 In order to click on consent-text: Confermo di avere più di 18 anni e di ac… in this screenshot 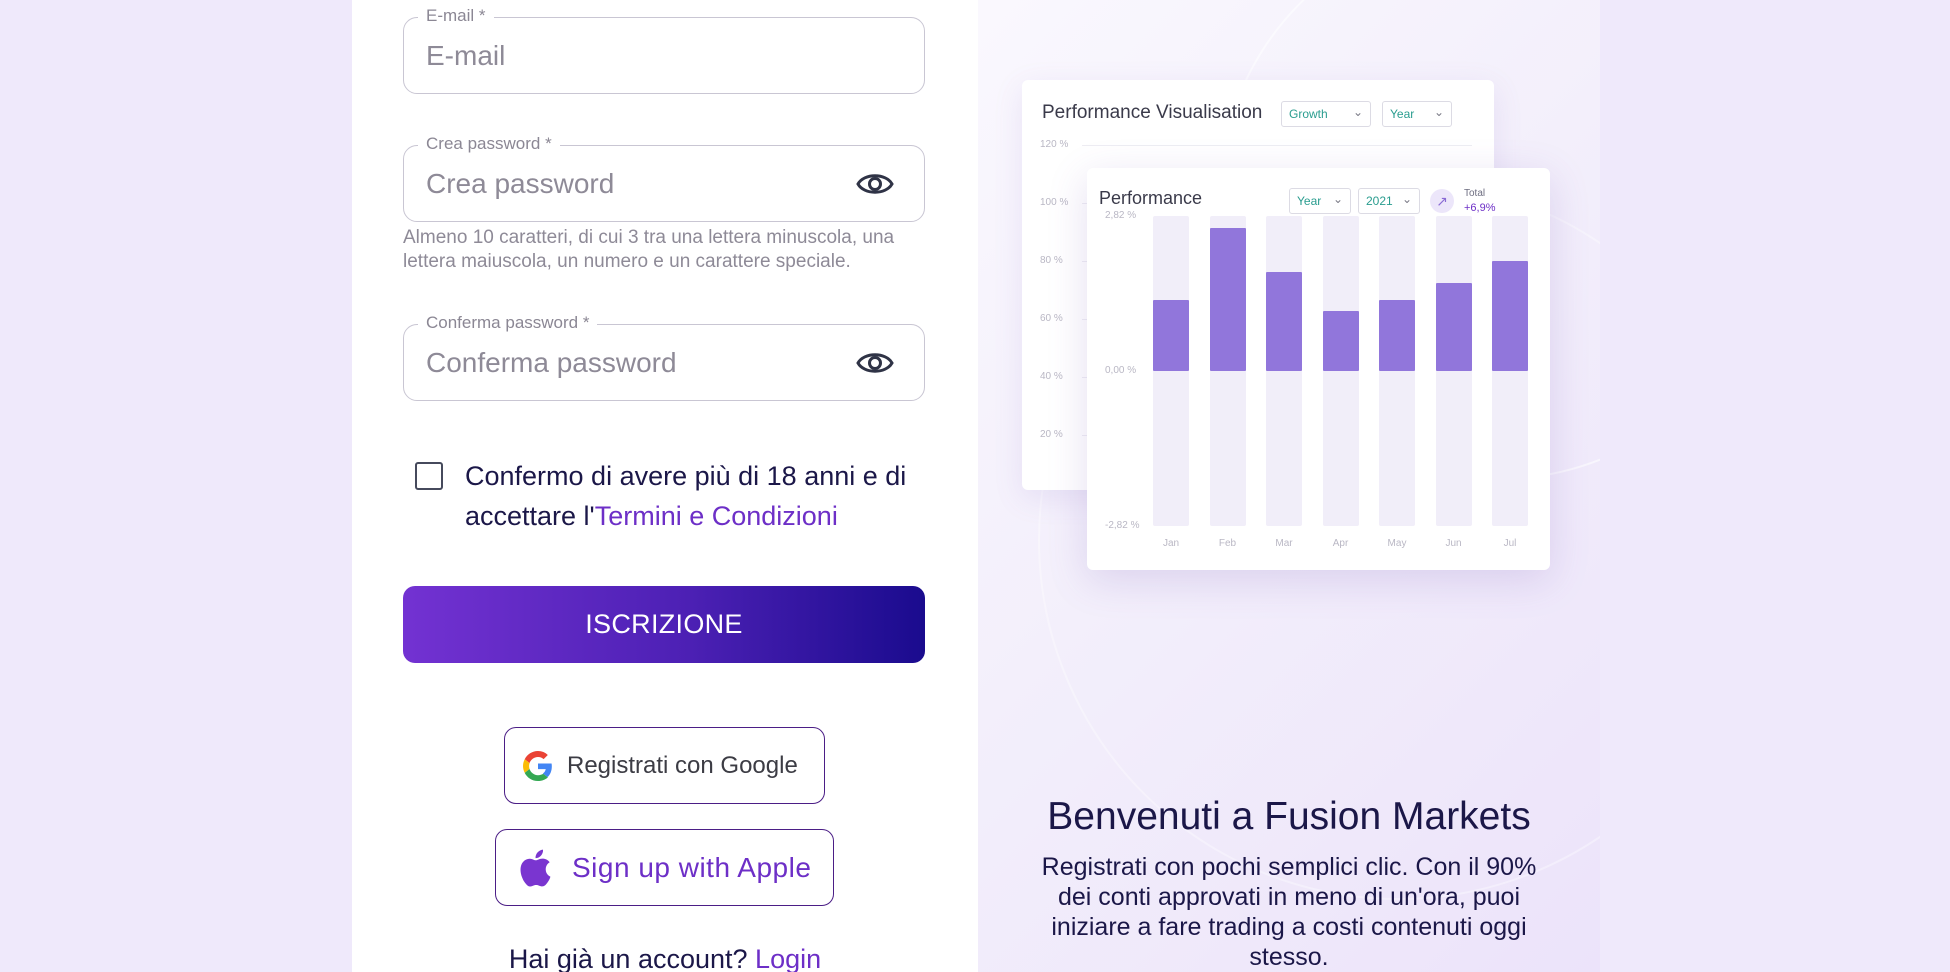, I will do `click(686, 496)`.